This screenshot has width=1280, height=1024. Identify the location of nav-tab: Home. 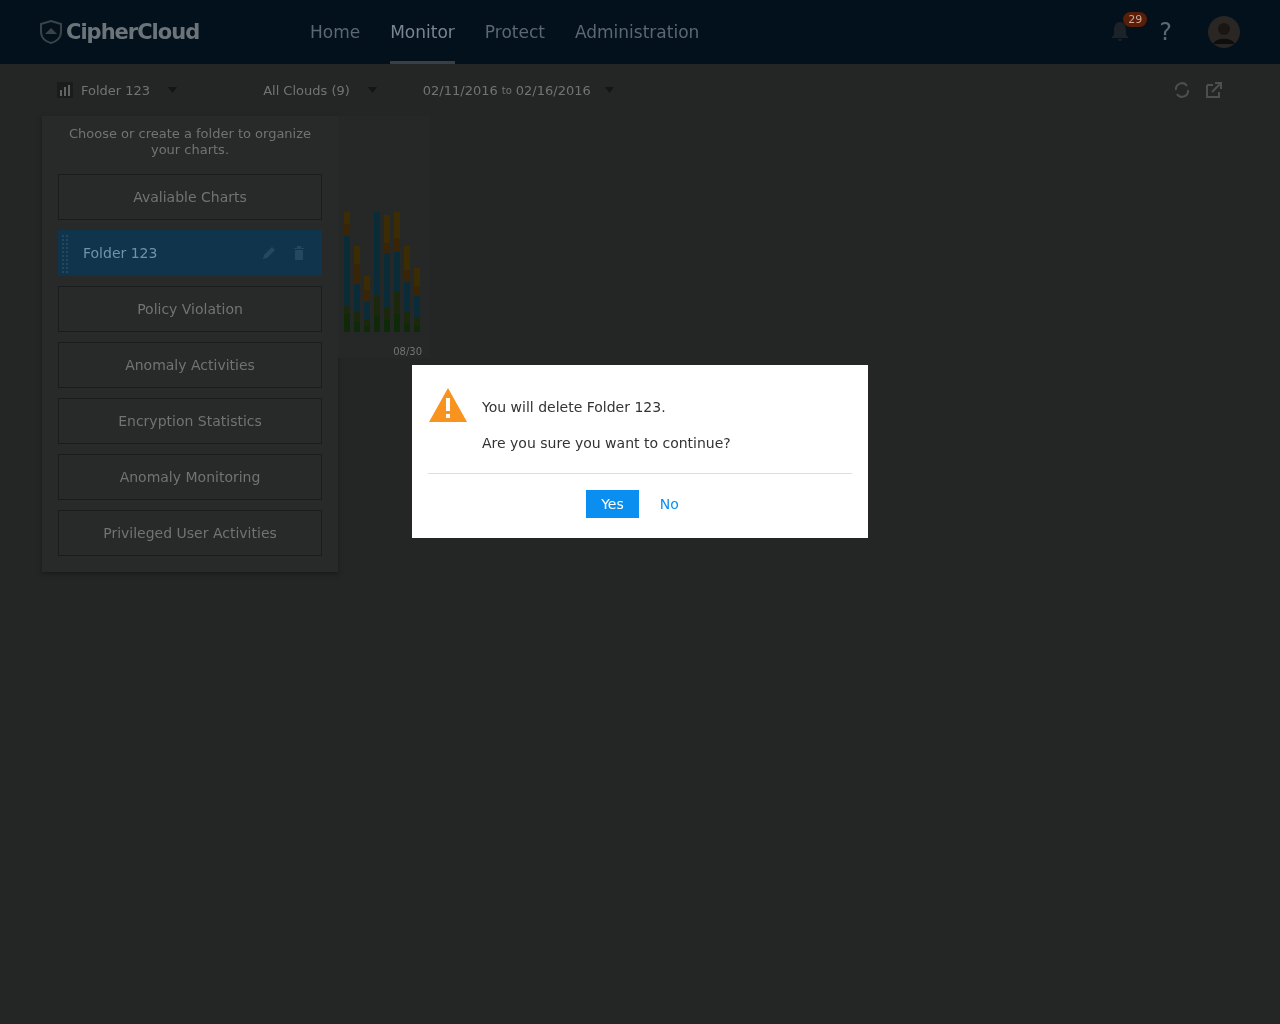
(335, 32).